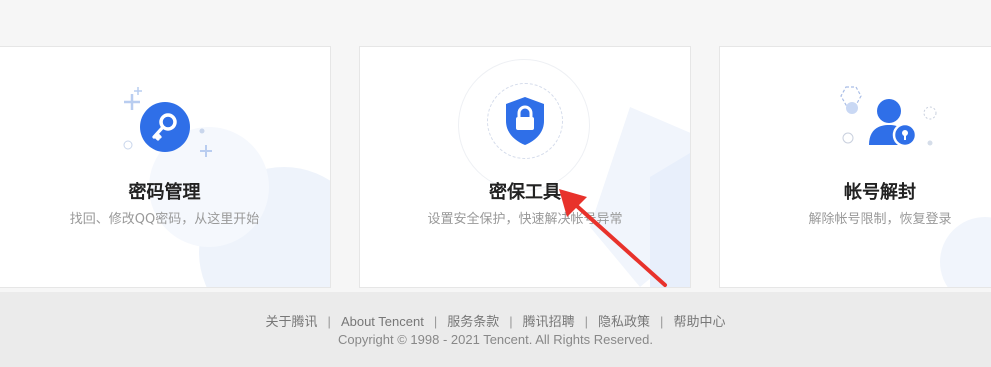 The width and height of the screenshot is (991, 367). What do you see at coordinates (549, 321) in the screenshot?
I see `footer-link-careers: 腾讯招聘` at bounding box center [549, 321].